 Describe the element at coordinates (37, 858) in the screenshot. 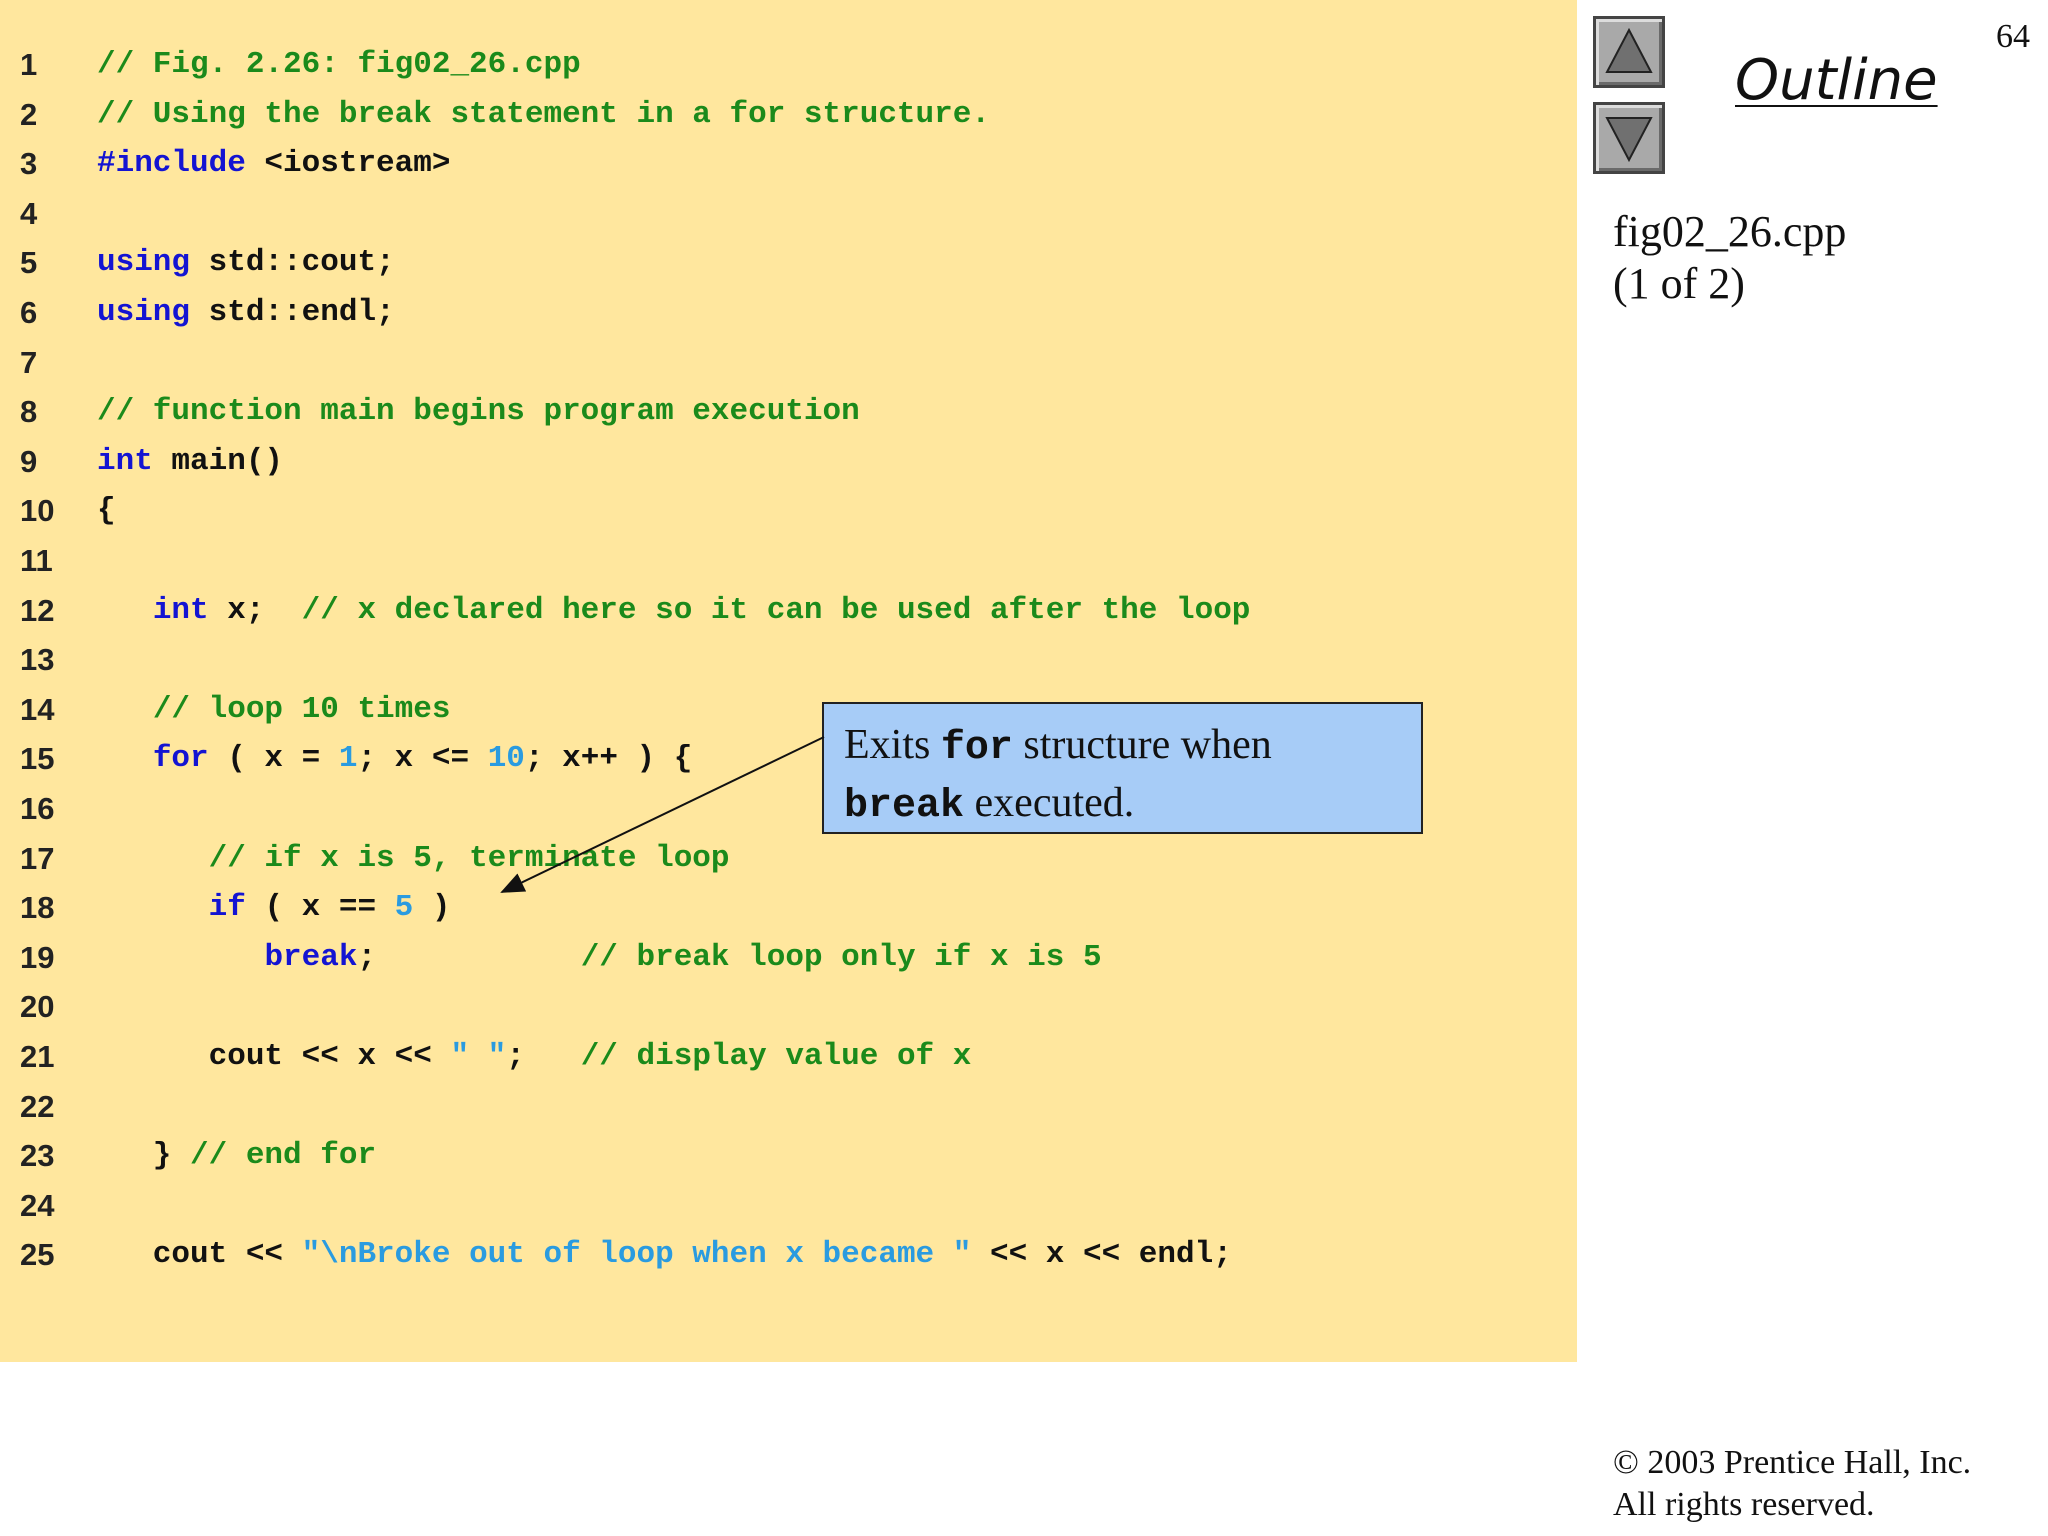

I see `line-number: 17` at that location.